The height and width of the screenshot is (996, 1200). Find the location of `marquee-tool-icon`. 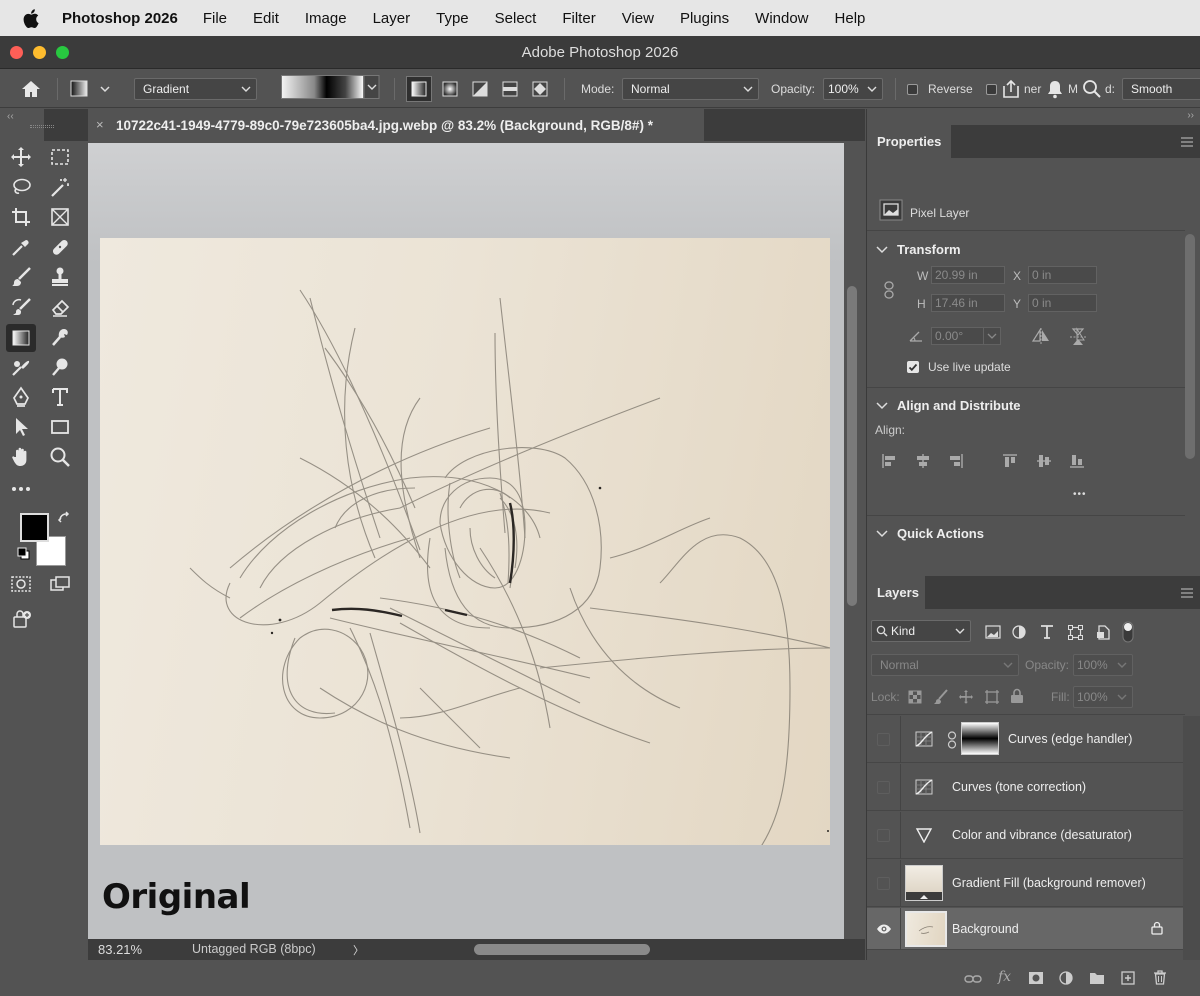

marquee-tool-icon is located at coordinates (60, 157).